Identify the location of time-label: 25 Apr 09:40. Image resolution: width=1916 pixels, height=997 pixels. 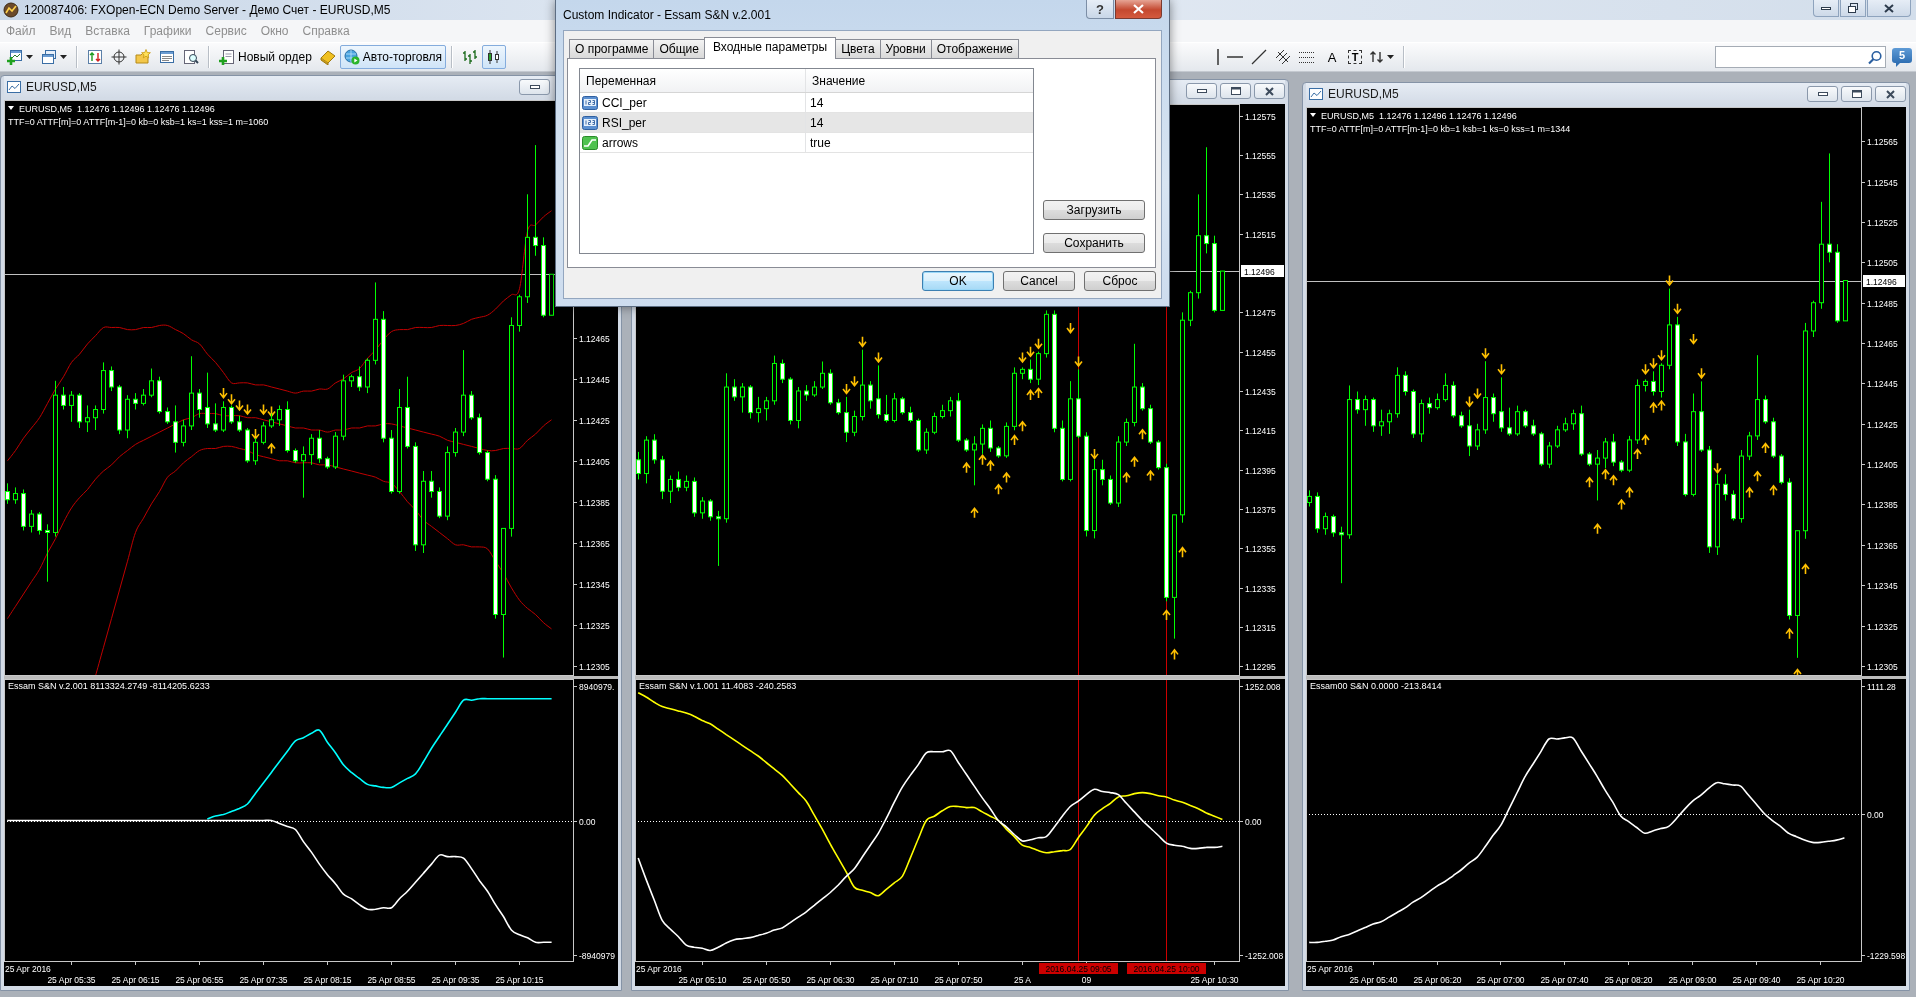
(1756, 980).